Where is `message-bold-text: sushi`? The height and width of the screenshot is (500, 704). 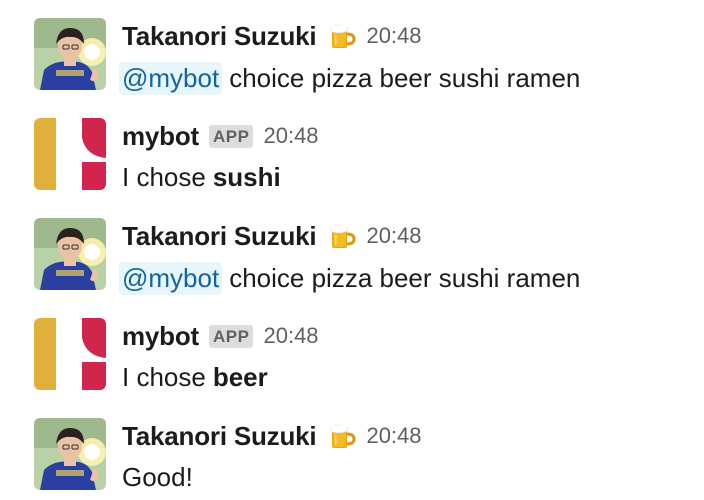 message-bold-text: sushi is located at coordinates (246, 177).